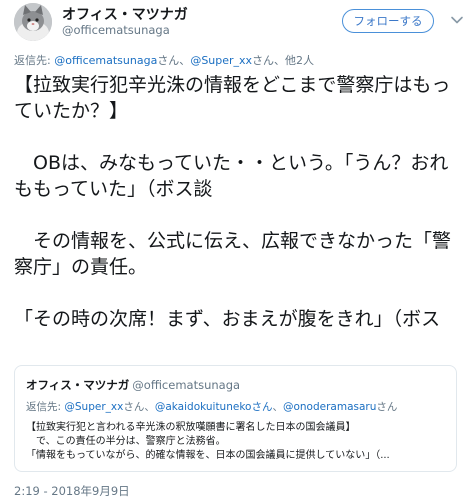 The width and height of the screenshot is (475, 502). I want to click on quote-author-name: オフィス・マツナガ, so click(78, 385).